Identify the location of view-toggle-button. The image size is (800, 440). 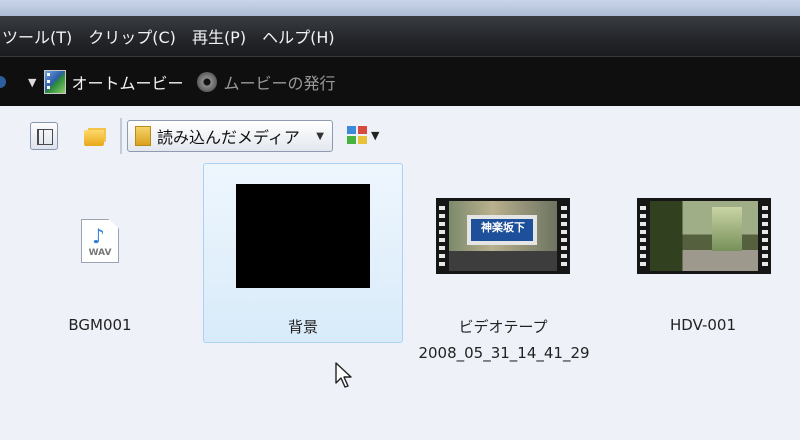
(44, 136).